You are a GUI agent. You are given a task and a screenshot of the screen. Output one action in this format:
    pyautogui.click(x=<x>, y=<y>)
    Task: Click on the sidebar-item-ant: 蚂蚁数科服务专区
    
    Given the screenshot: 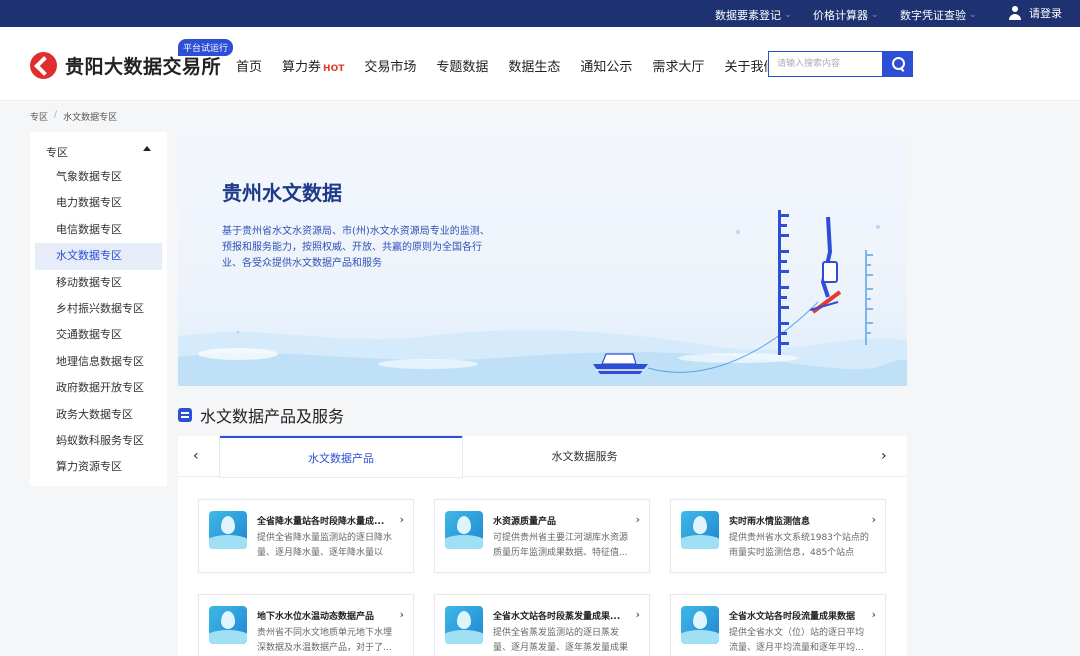 What is the action you would take?
    pyautogui.click(x=98, y=441)
    